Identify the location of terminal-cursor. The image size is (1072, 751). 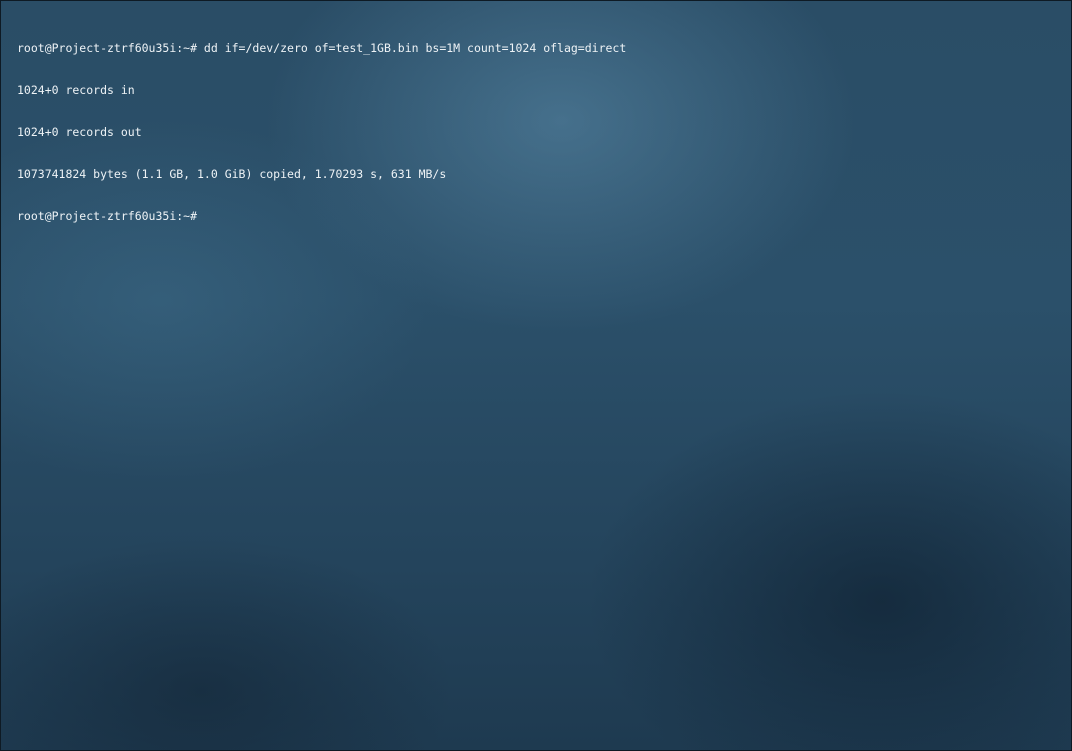
(201, 215).